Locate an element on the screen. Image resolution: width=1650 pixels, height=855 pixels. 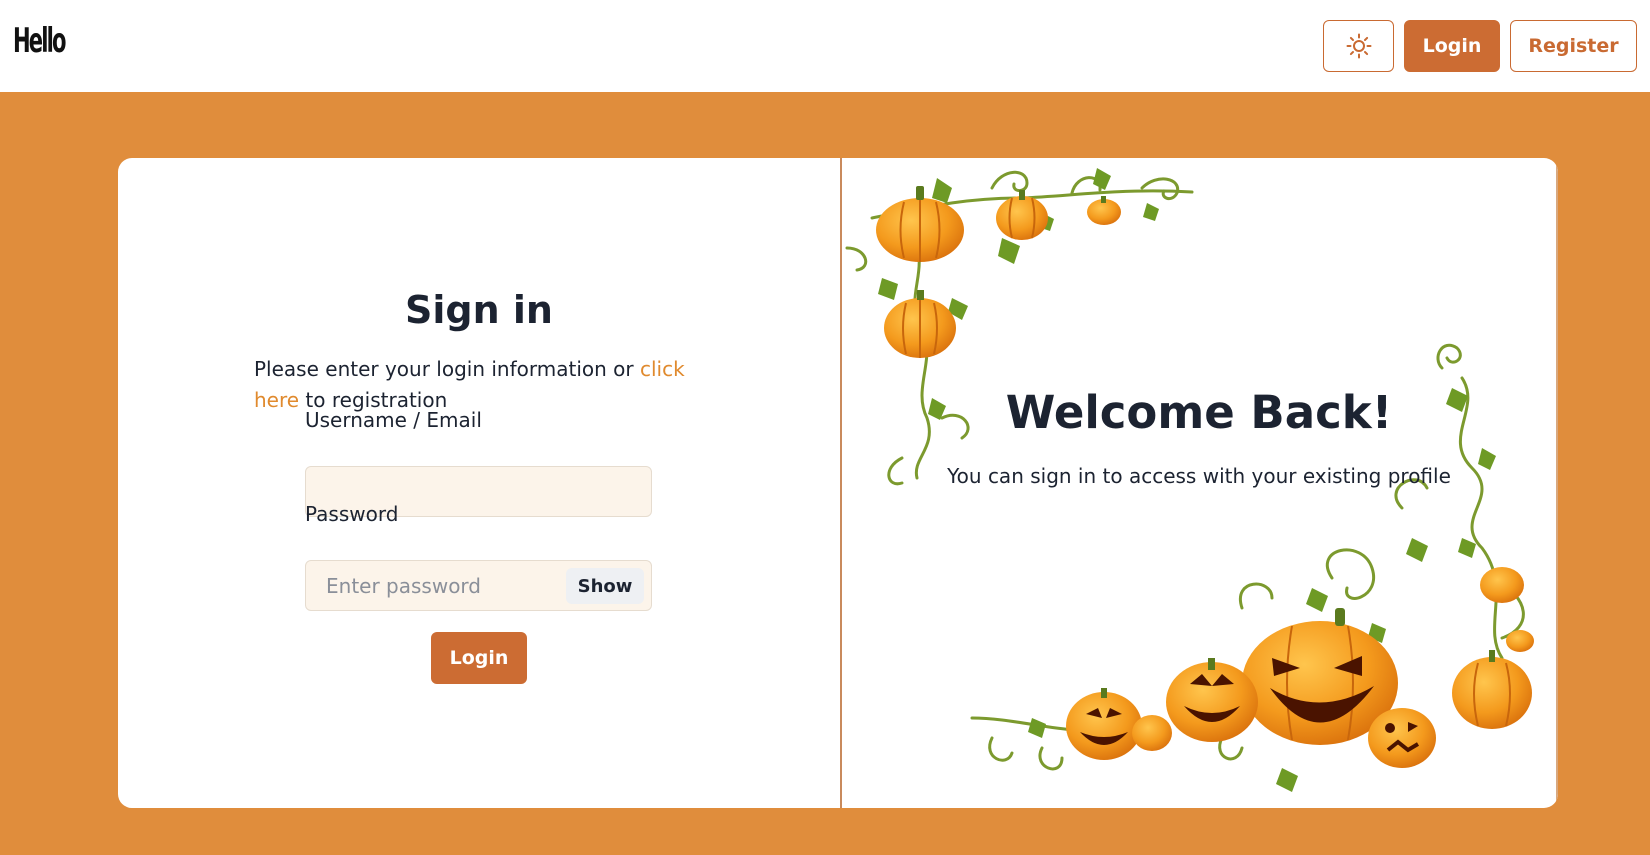
signin-title: Sign in is located at coordinates (479, 310).